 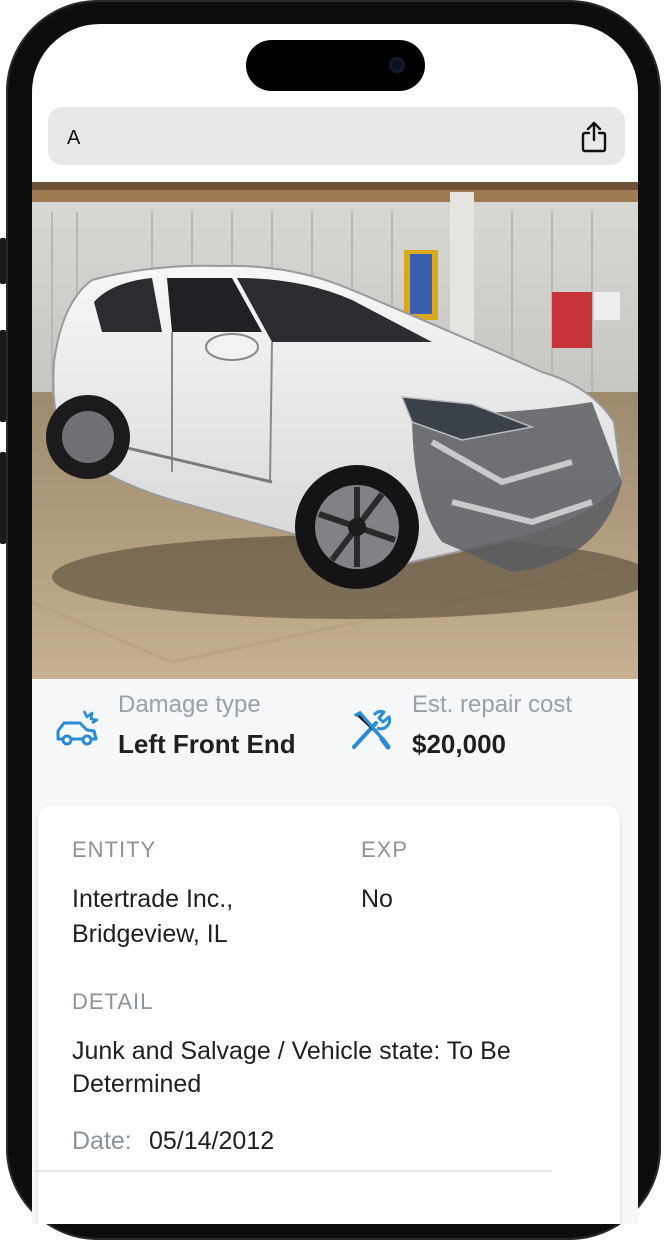 I want to click on date-label: Date:, so click(x=102, y=1141).